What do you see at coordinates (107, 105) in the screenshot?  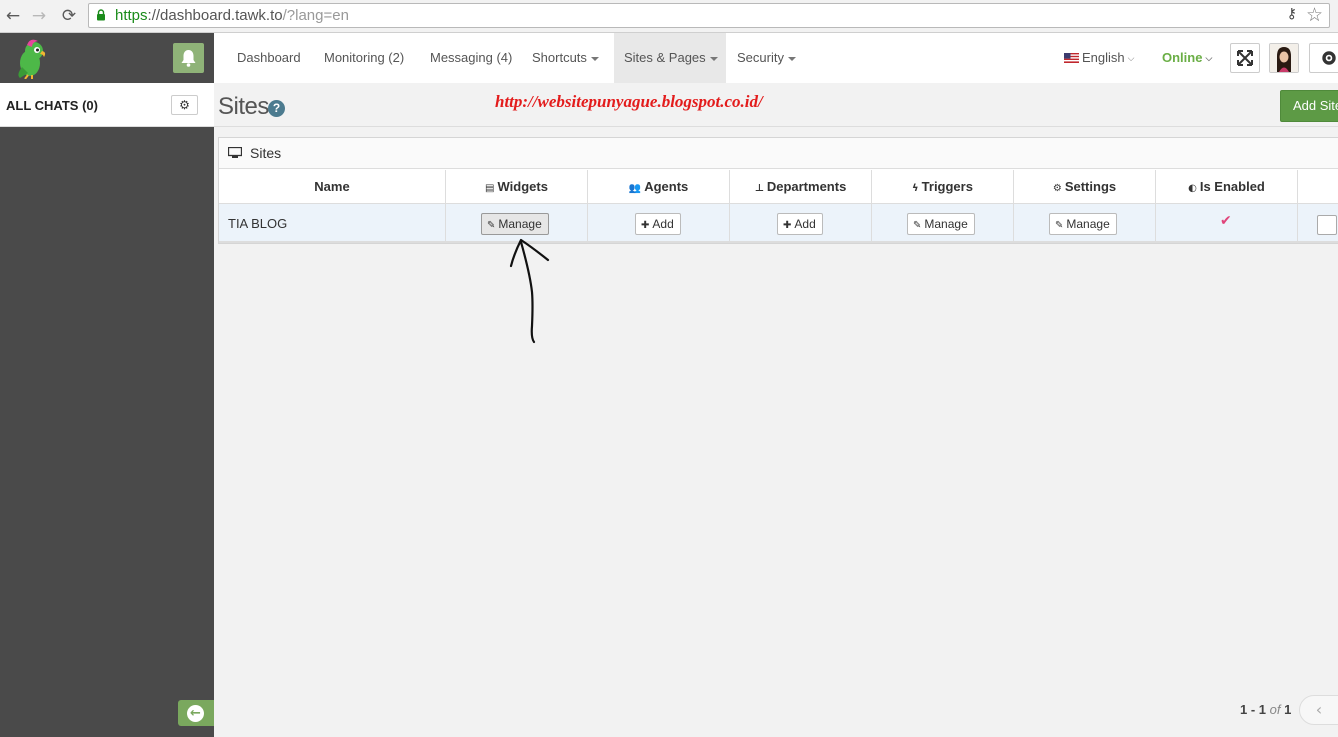 I see `all-chats-bar: ALL CHATS (0) ⚙` at bounding box center [107, 105].